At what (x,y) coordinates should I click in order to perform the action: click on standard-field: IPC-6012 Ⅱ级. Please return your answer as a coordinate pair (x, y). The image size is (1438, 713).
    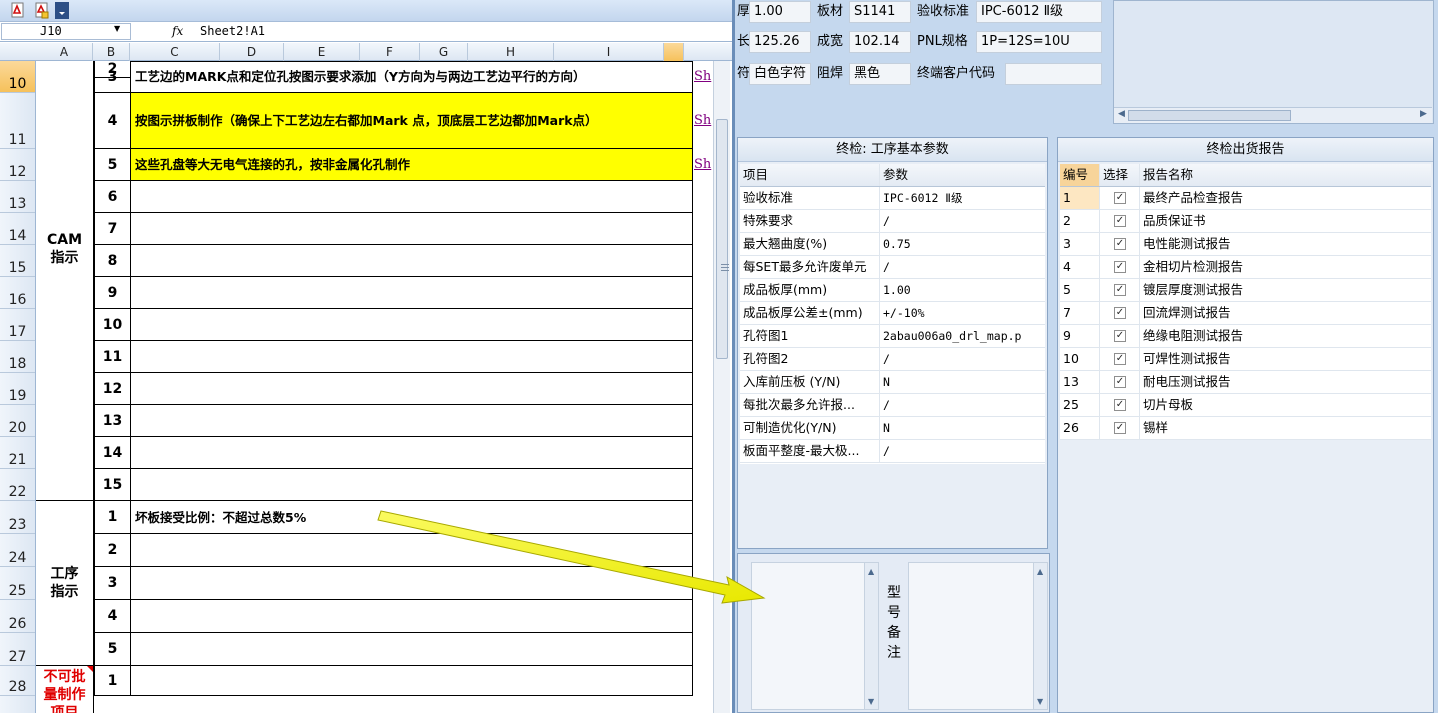
    Looking at the image, I should click on (1039, 12).